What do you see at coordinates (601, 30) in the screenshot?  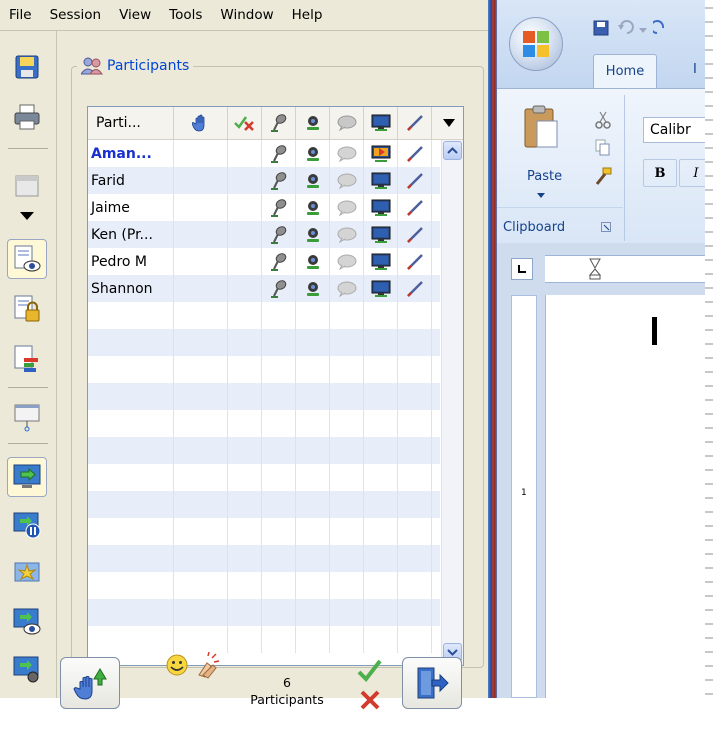 I see `quick-save-button` at bounding box center [601, 30].